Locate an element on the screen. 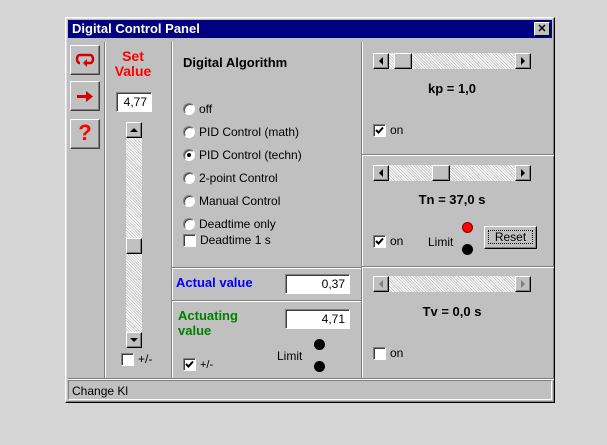 This screenshot has height=445, width=607. tv-left-button is located at coordinates (381, 284).